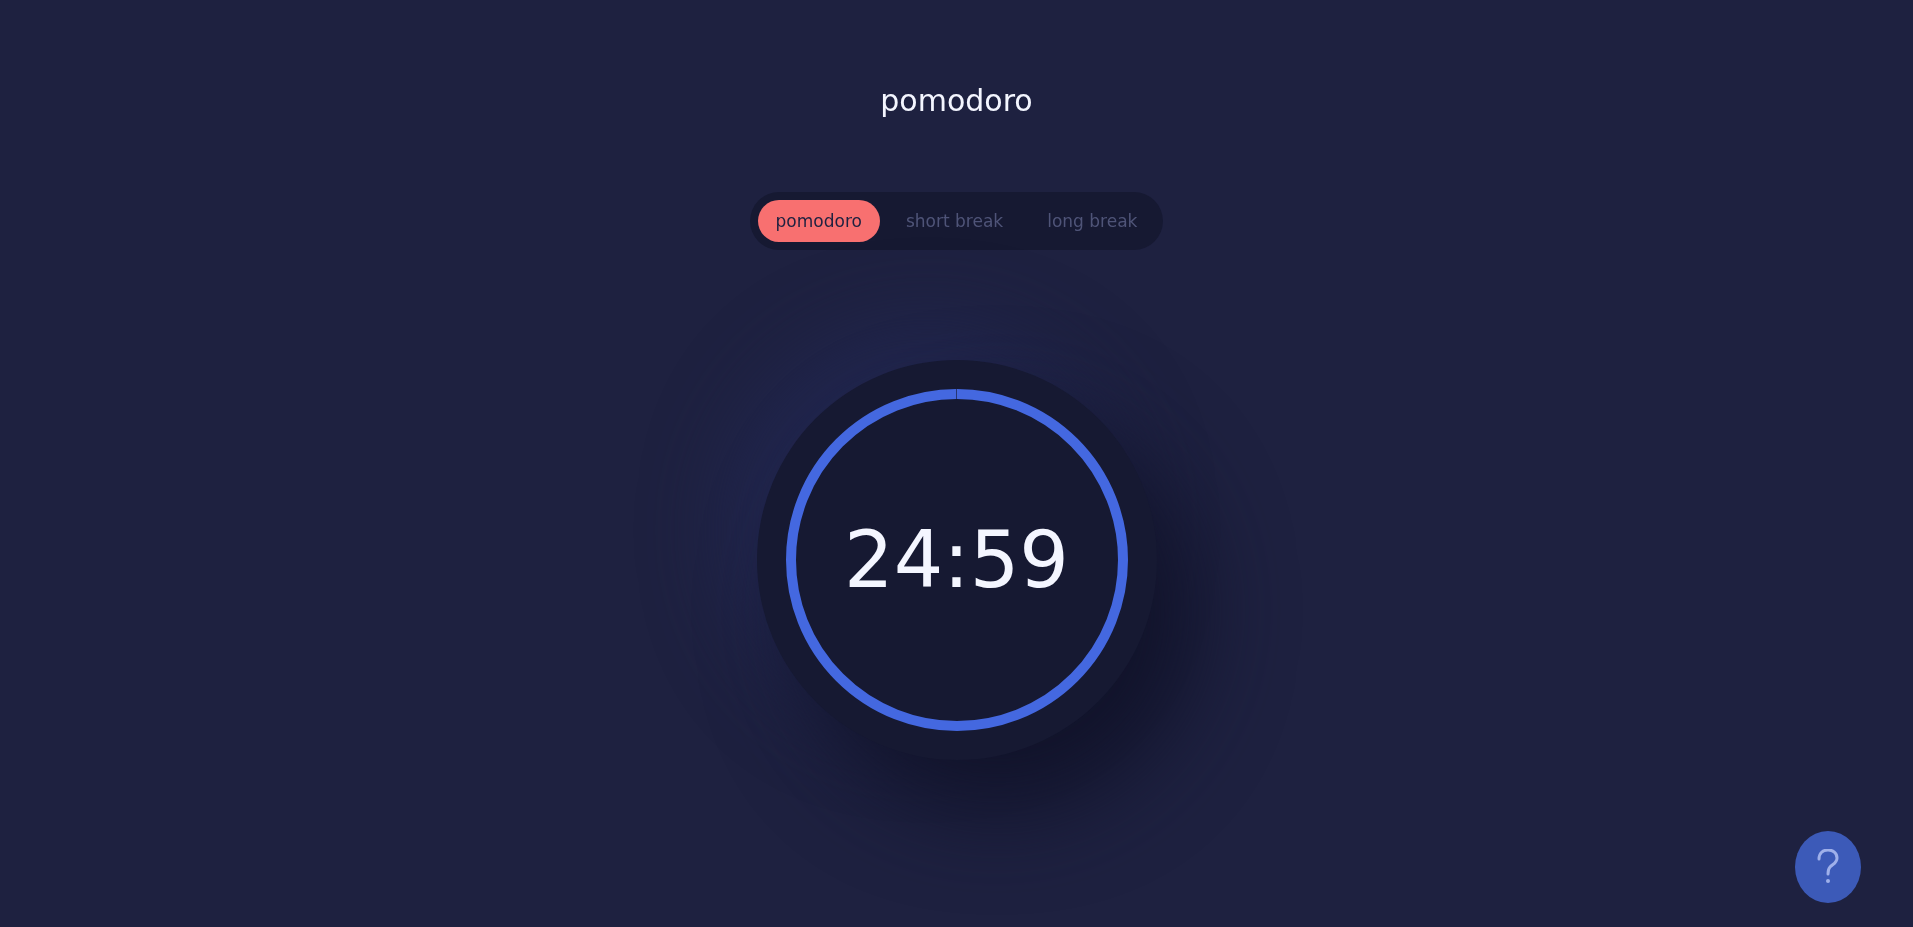  What do you see at coordinates (956, 101) in the screenshot?
I see `app-title: pomodoro` at bounding box center [956, 101].